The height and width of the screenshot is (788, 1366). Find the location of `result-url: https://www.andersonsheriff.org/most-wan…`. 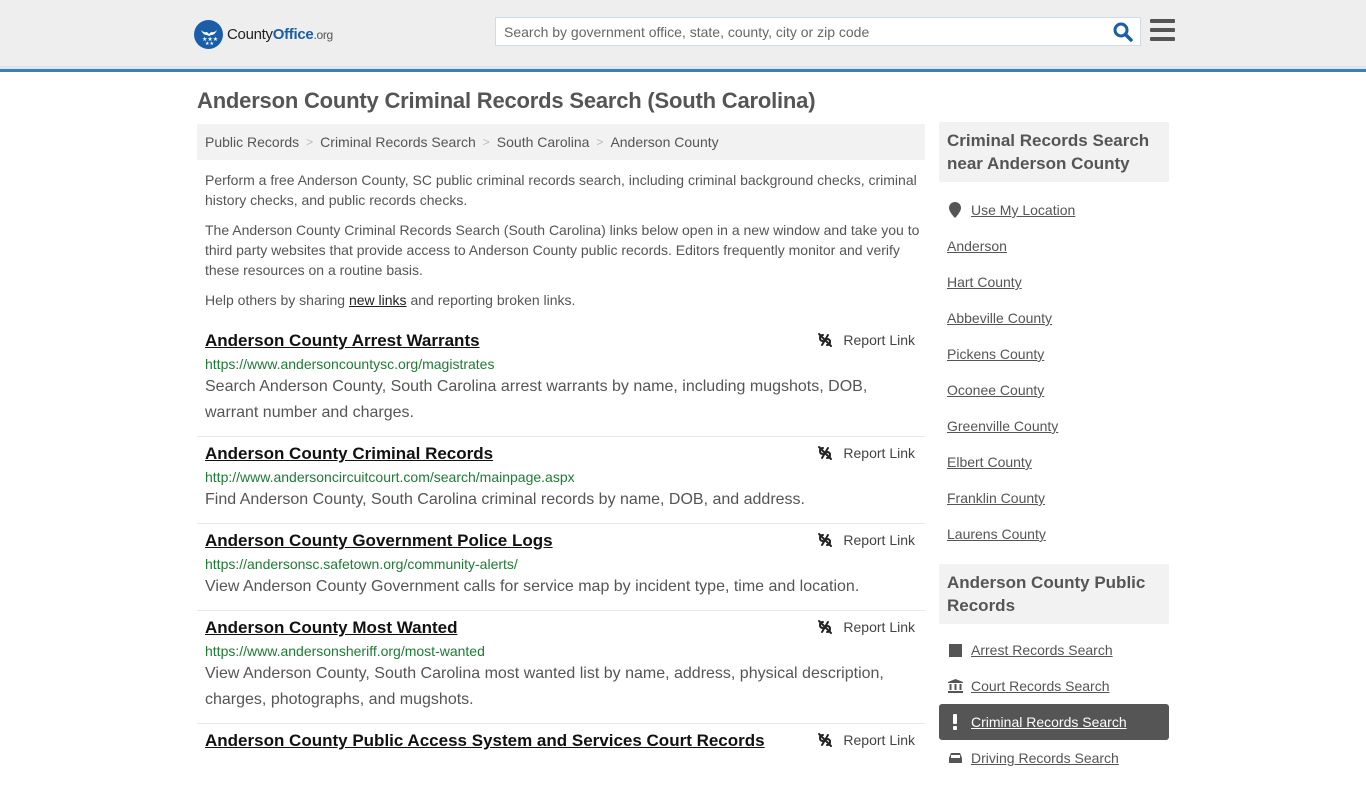

result-url: https://www.andersonsheriff.org/most-wan… is located at coordinates (345, 651).